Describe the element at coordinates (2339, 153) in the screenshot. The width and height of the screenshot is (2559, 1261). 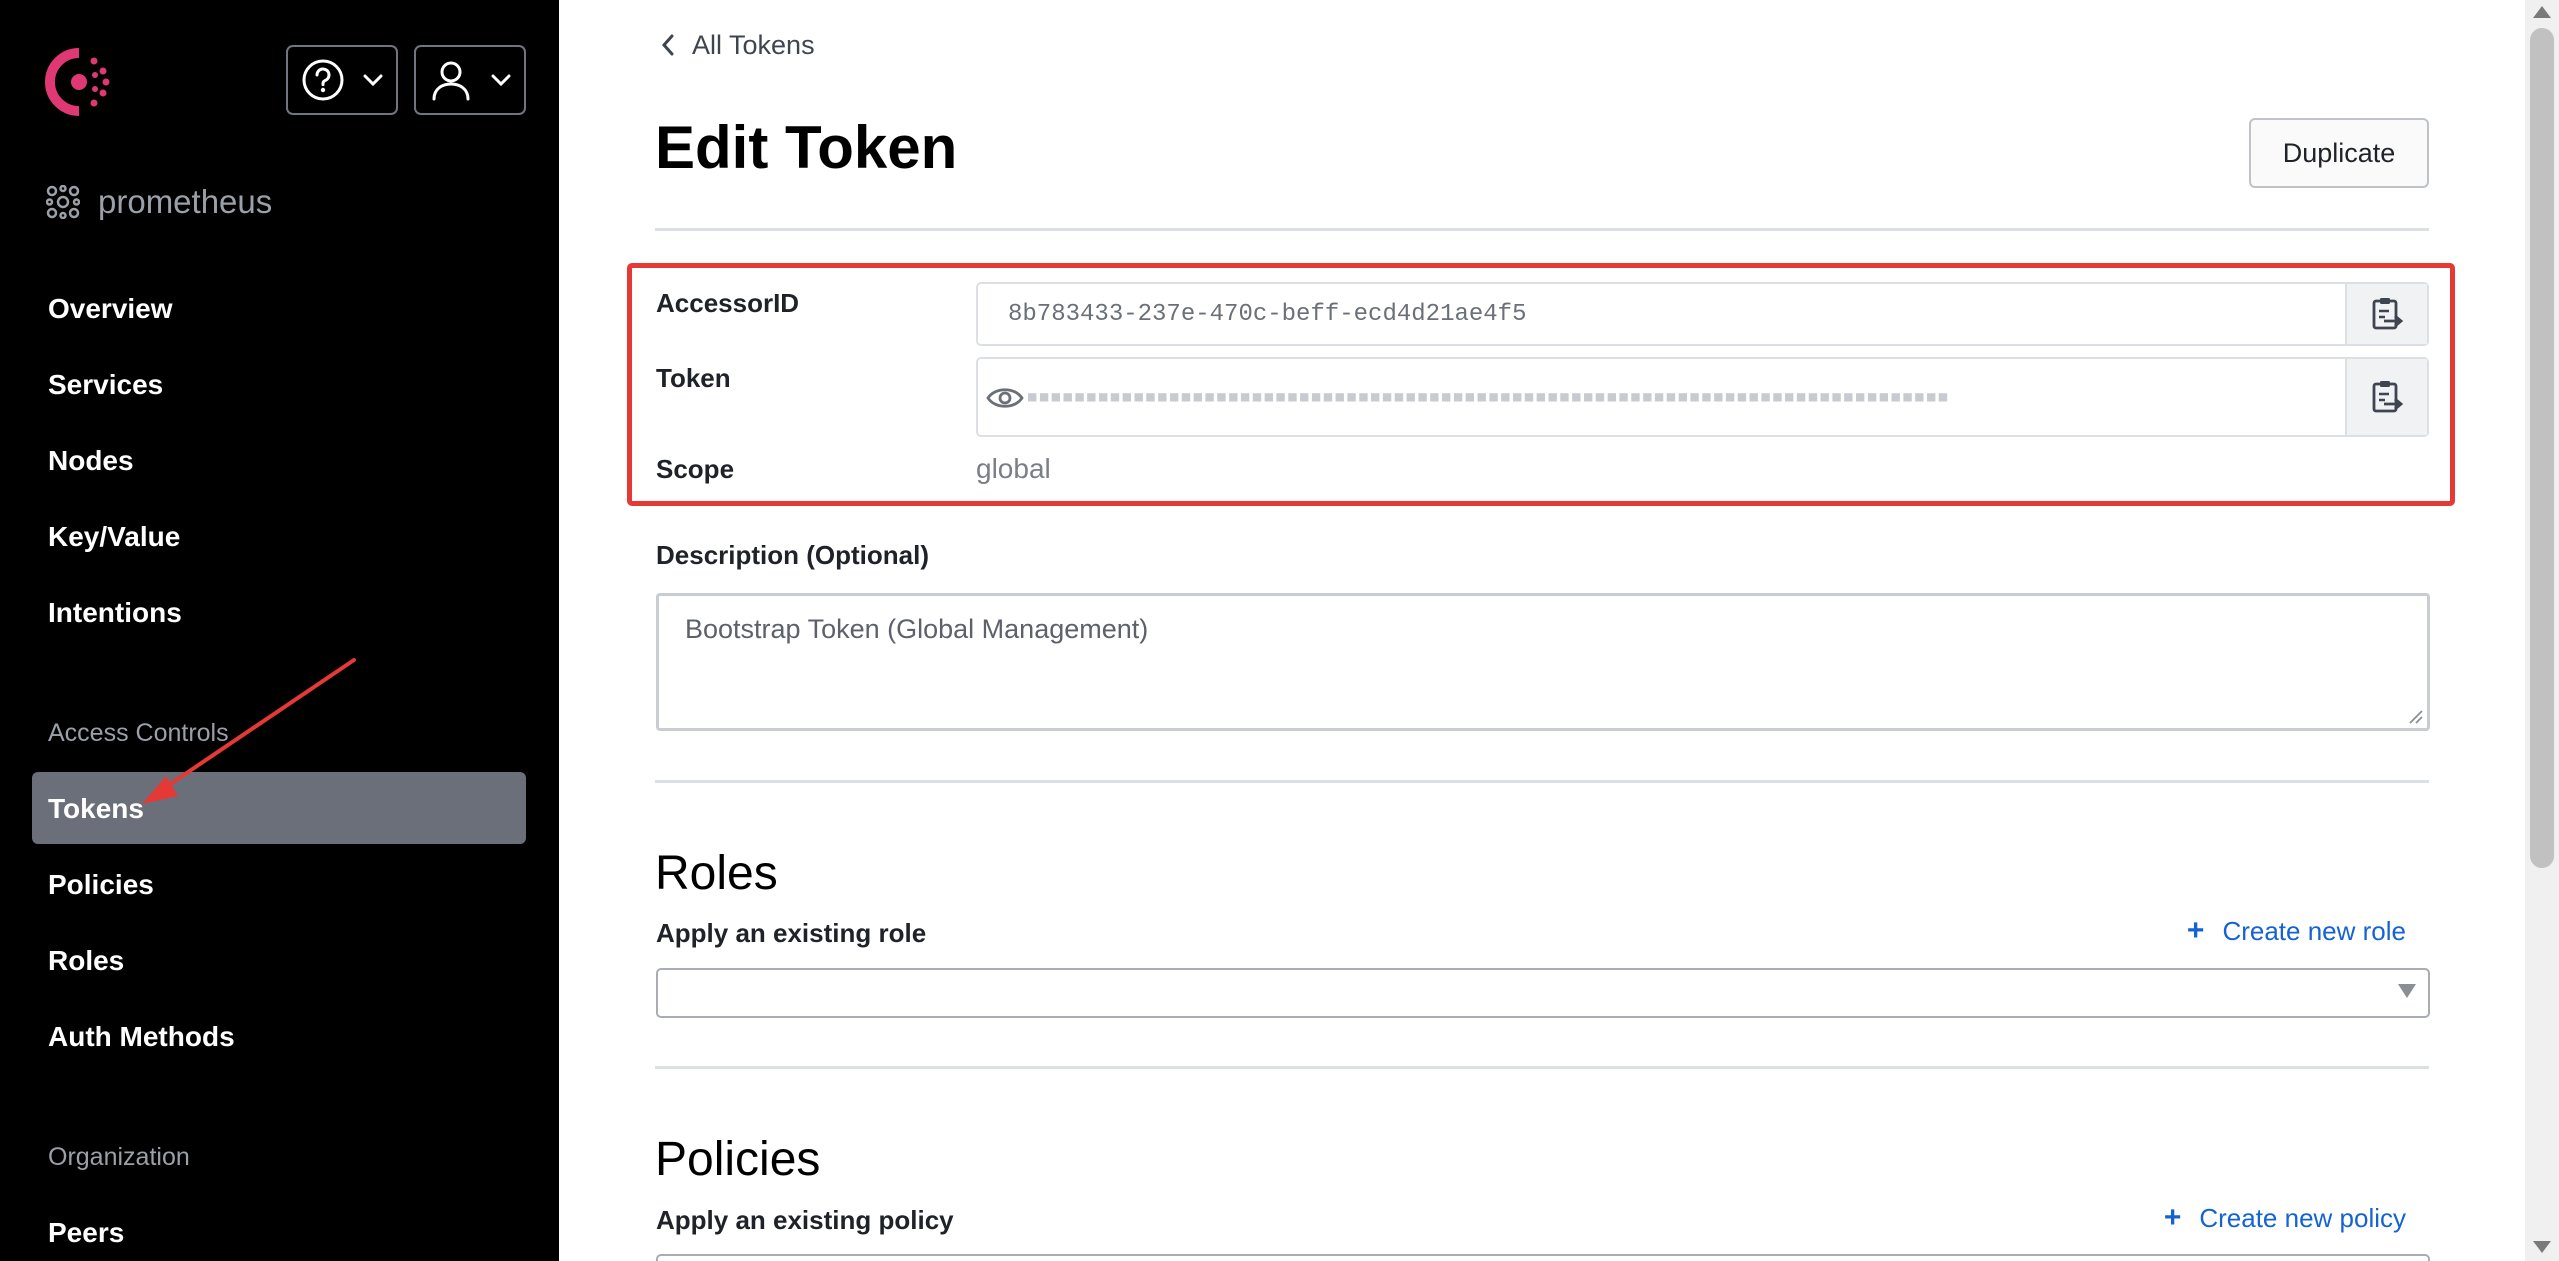
I see `duplicate-button: Duplicate` at that location.